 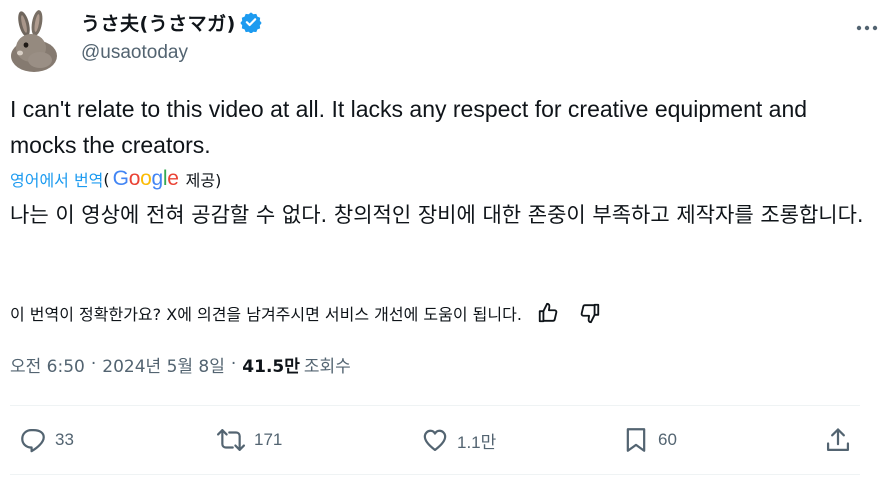 What do you see at coordinates (145, 178) in the screenshot?
I see `google-logo: Google` at bounding box center [145, 178].